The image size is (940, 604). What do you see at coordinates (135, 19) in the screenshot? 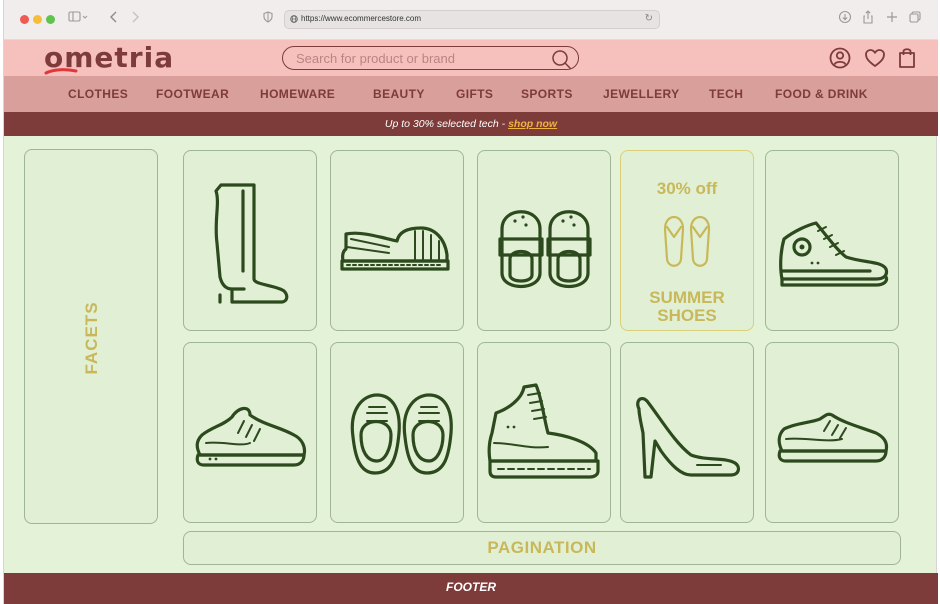
I see `forward-arrow-icon` at bounding box center [135, 19].